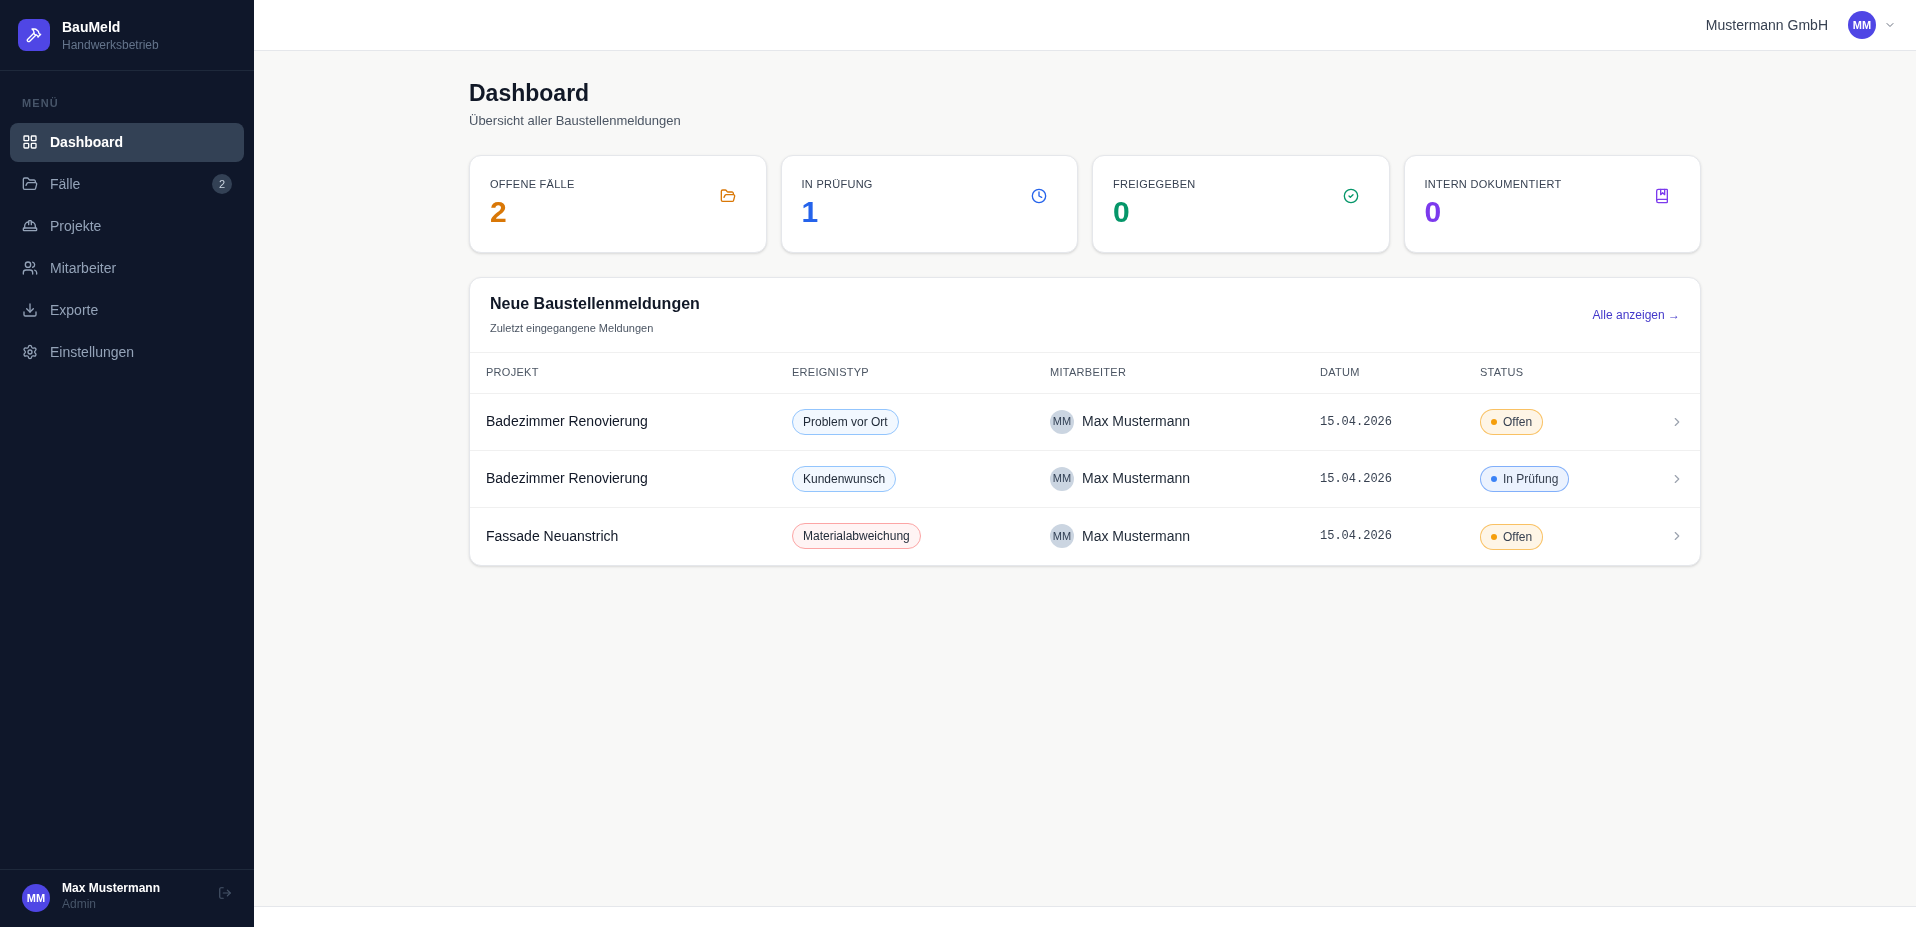  I want to click on column-header: EREIGNISTYP, so click(831, 373).